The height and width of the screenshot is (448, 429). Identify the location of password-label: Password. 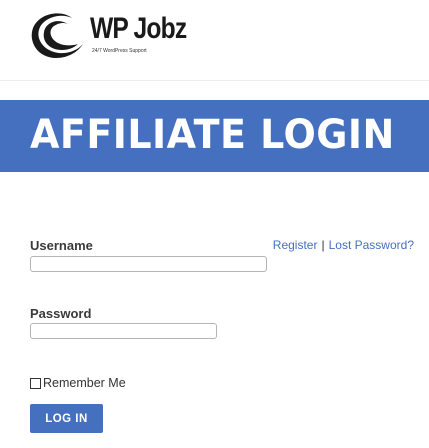
(61, 313).